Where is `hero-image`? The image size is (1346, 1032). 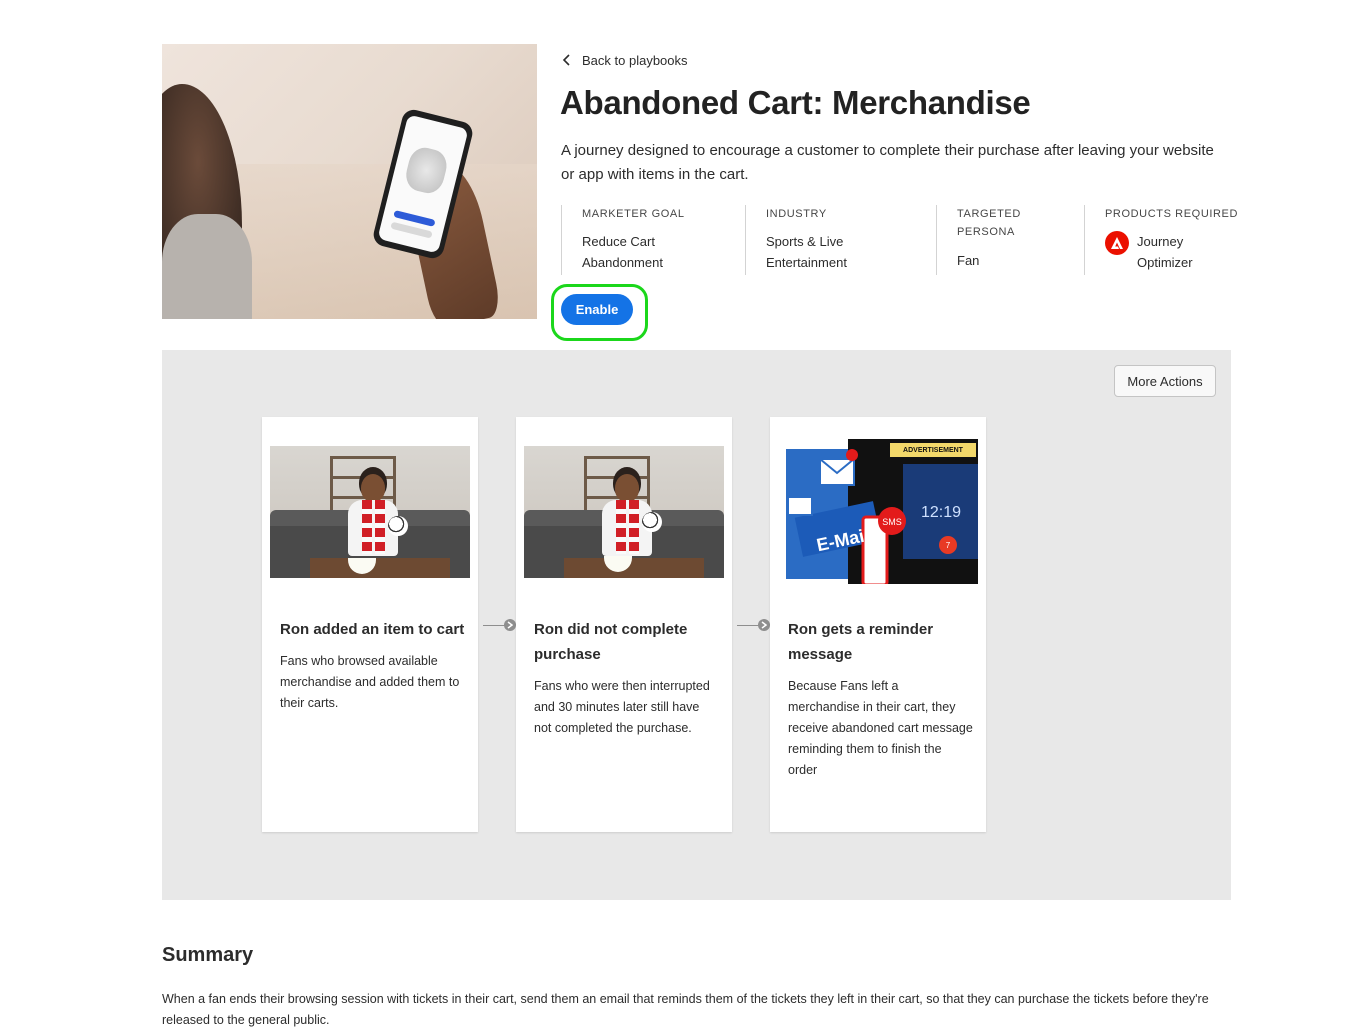 hero-image is located at coordinates (349, 181).